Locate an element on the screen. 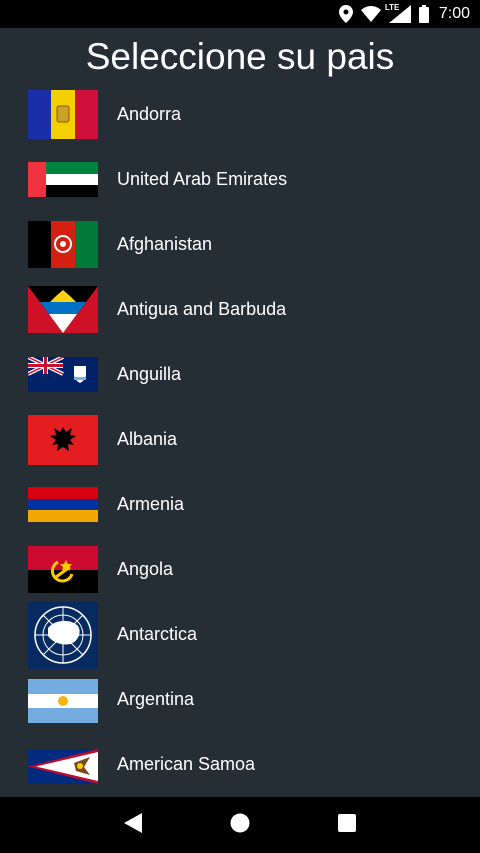 Image resolution: width=480 pixels, height=853 pixels. uae-flag-icon is located at coordinates (63, 179).